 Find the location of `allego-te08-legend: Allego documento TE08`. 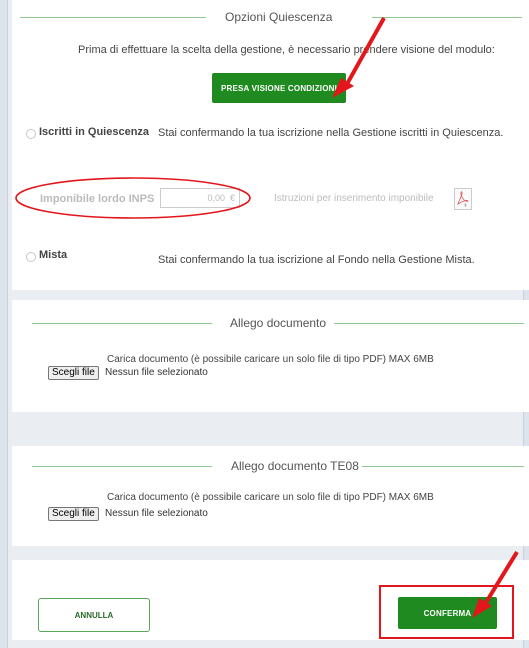

allego-te08-legend: Allego documento TE08 is located at coordinates (270, 466).